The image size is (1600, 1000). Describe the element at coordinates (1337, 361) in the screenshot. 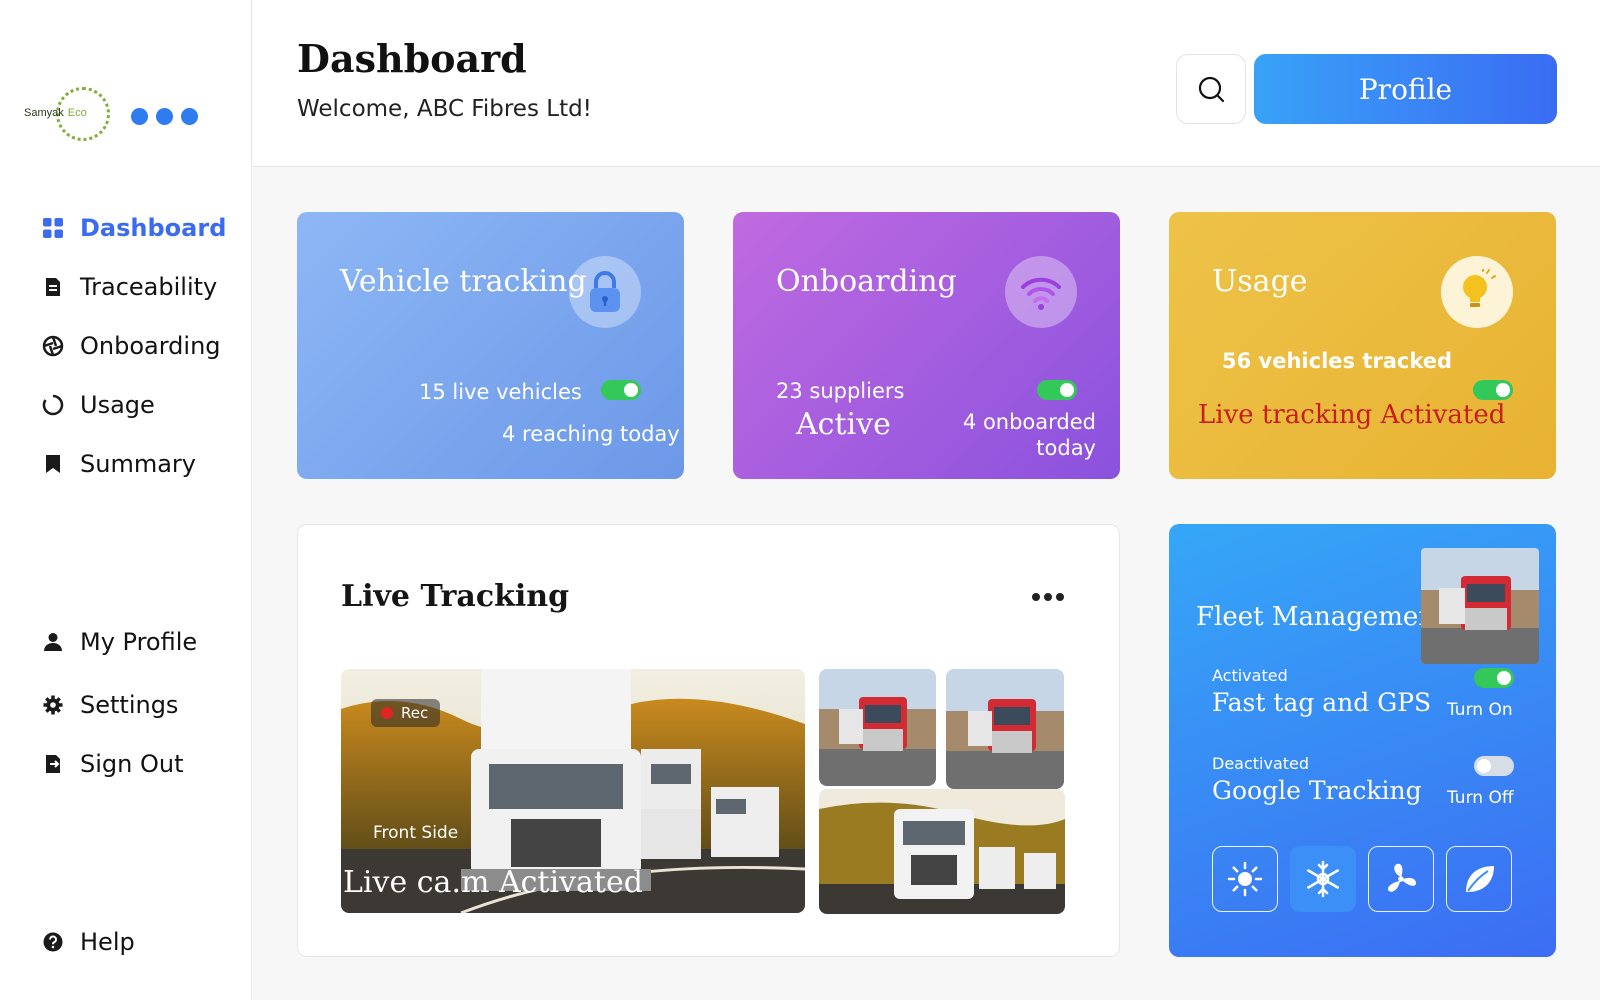

I see `vehicles-tracked: 56 vehicles tracked` at that location.